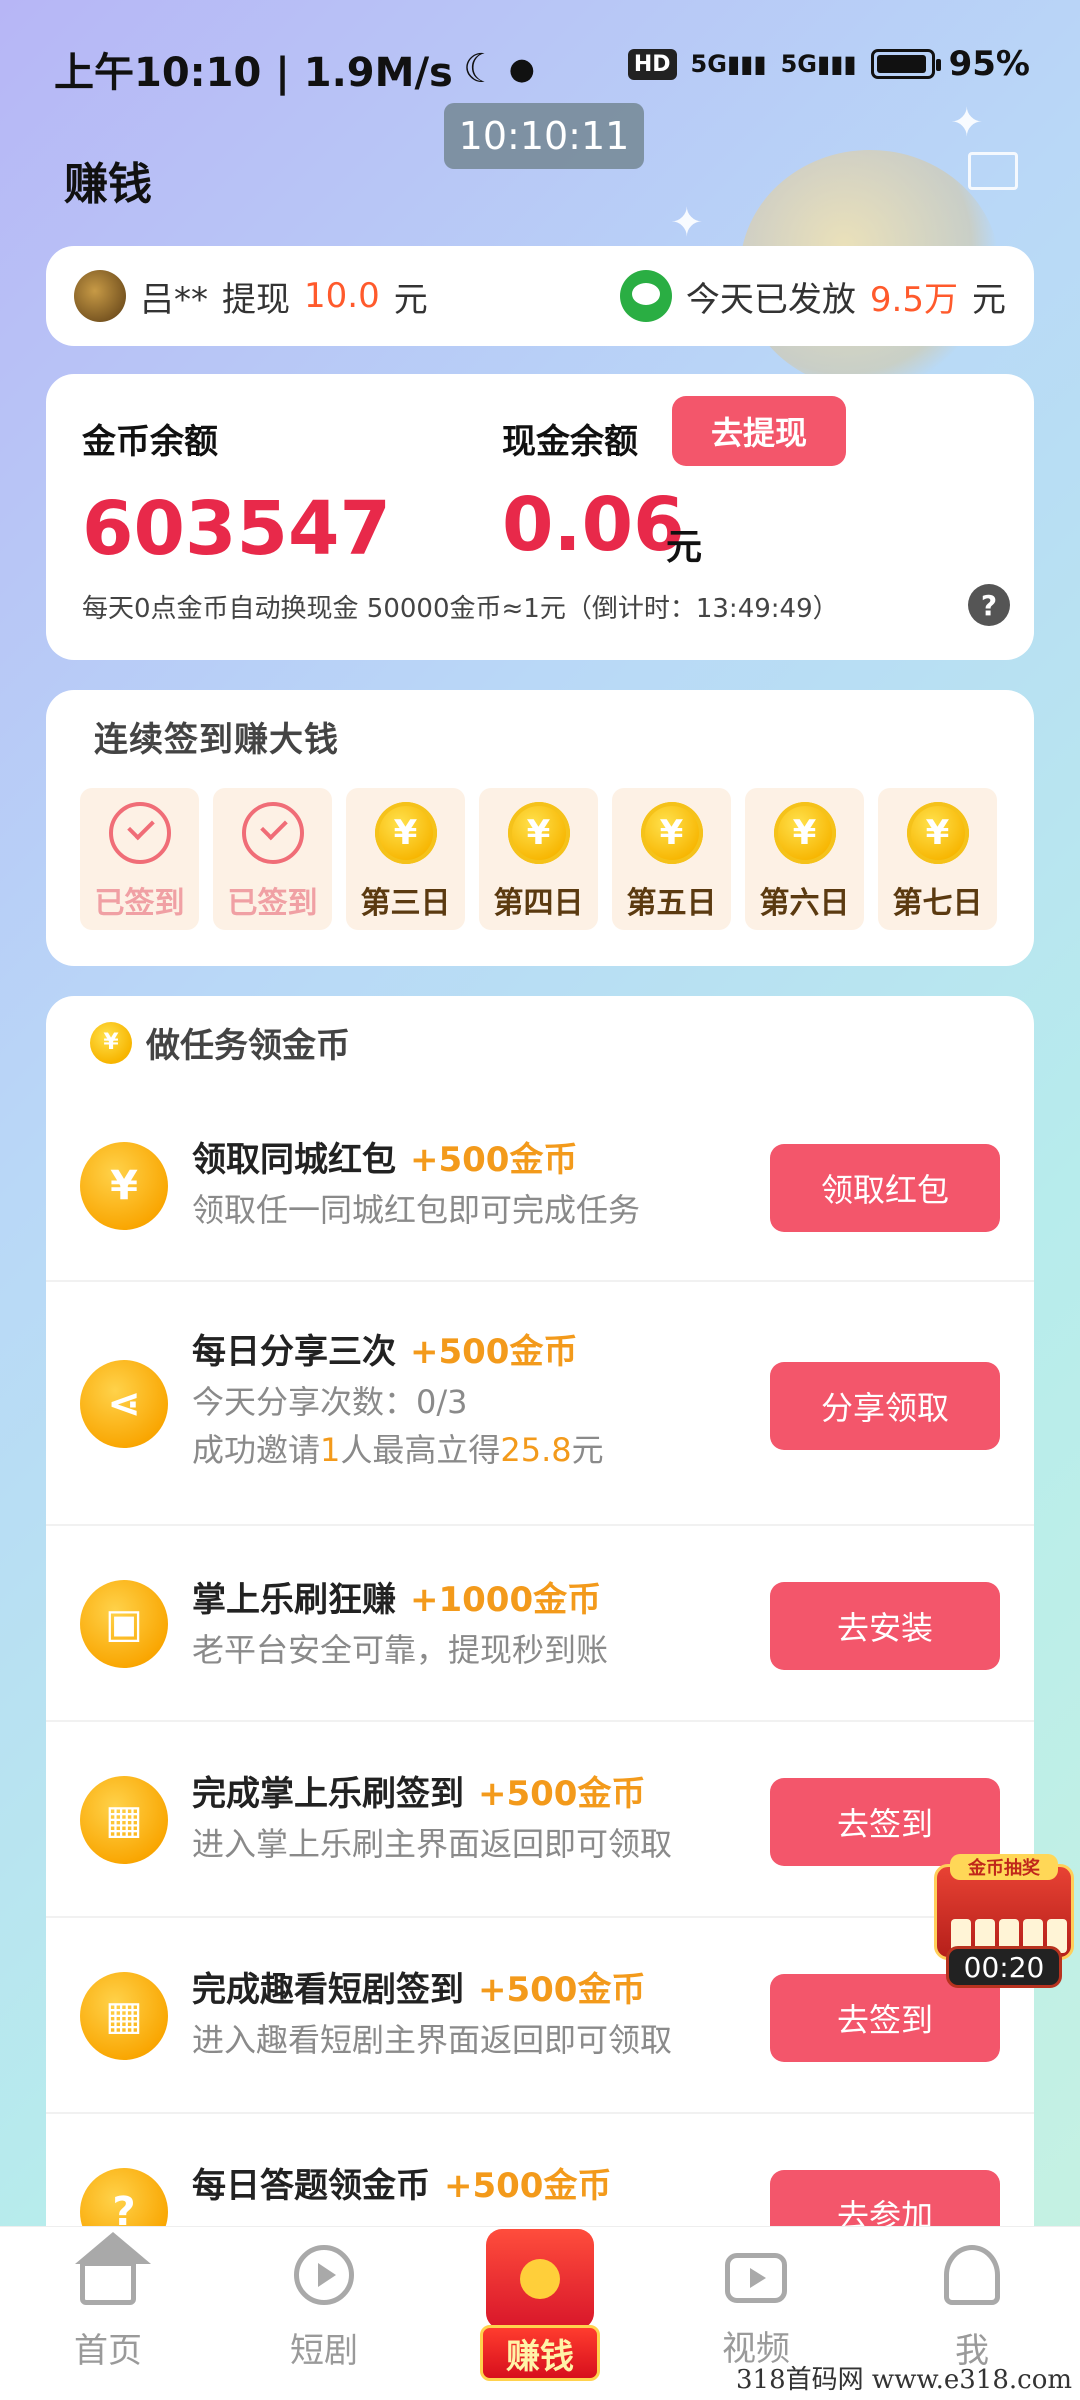  Describe the element at coordinates (645, 296) in the screenshot. I see `wechat-icon` at that location.